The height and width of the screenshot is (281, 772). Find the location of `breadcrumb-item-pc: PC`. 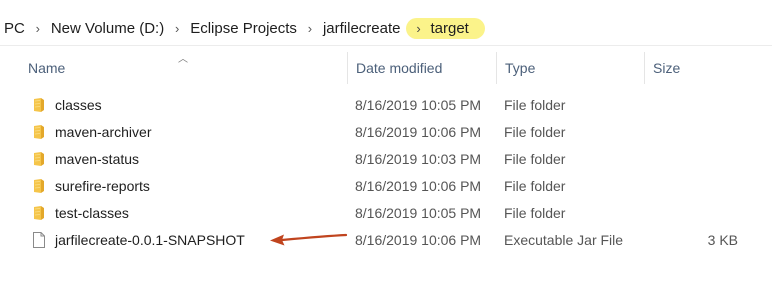

breadcrumb-item-pc: PC is located at coordinates (14, 28).